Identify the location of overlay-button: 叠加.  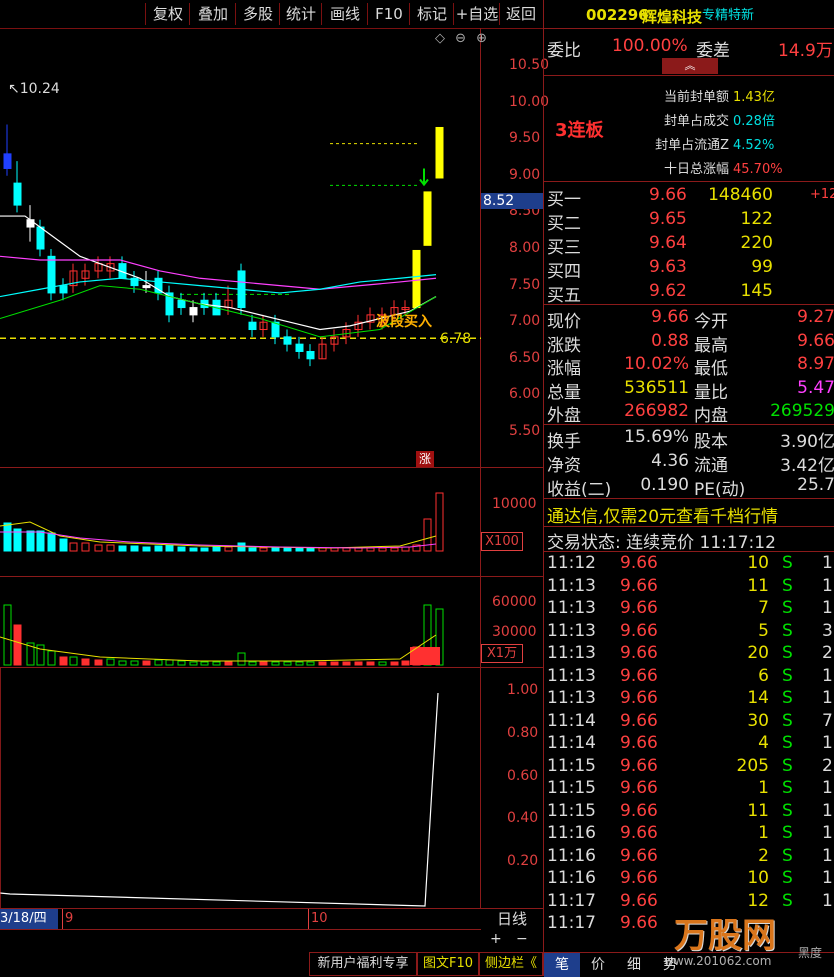
(212, 14).